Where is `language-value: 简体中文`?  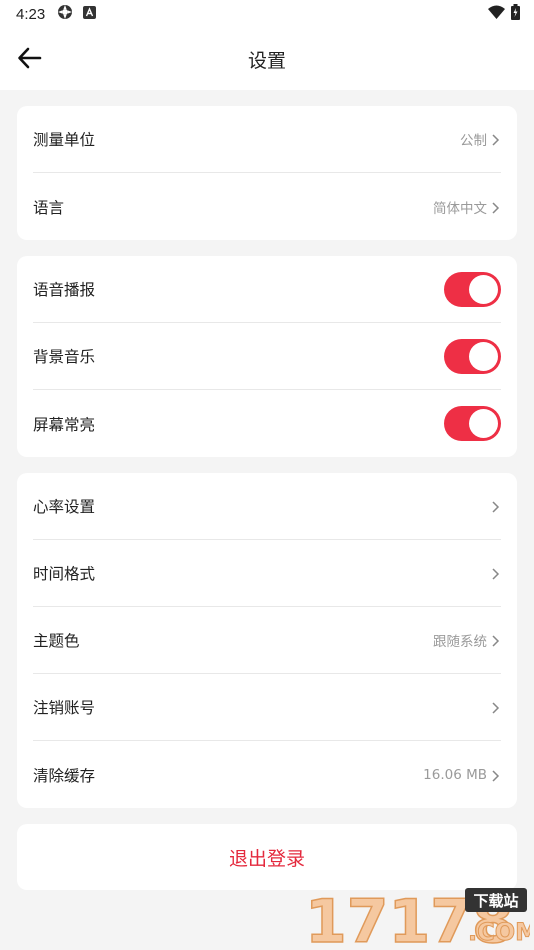
language-value: 简体中文 is located at coordinates (460, 208).